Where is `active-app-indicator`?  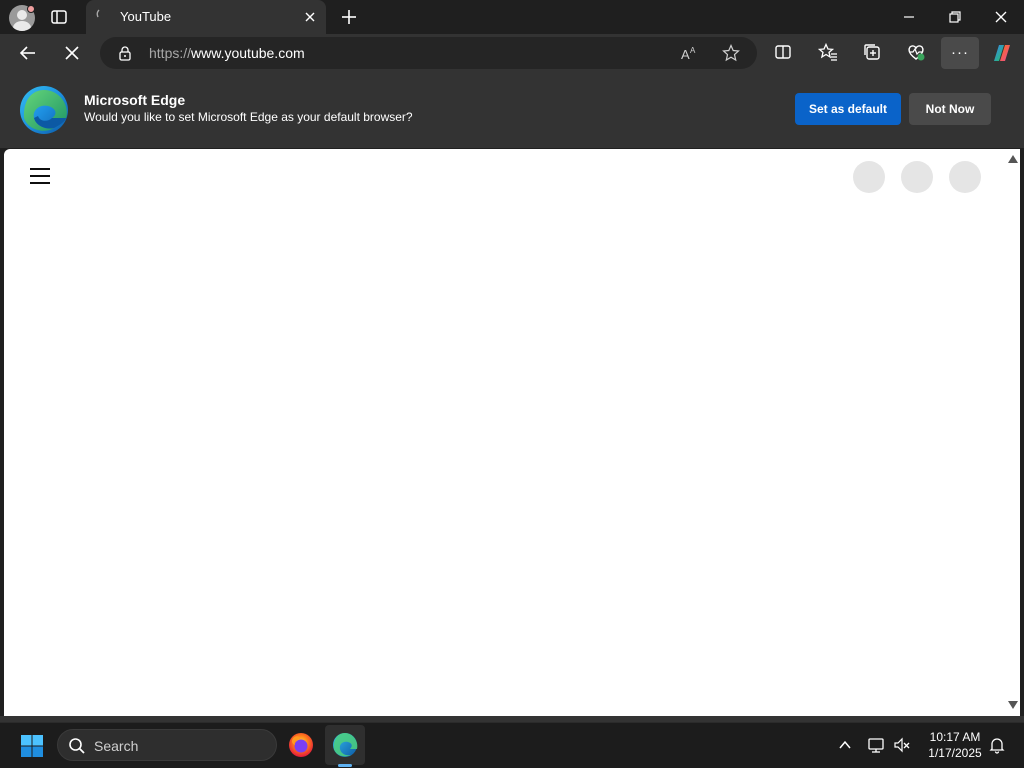 active-app-indicator is located at coordinates (345, 765).